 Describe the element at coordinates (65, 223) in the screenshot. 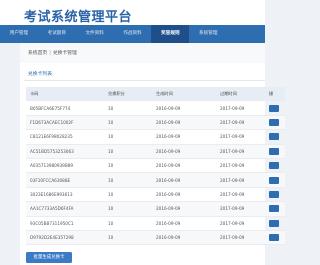

I see `card-code: 93C05BB7311950C1` at that location.